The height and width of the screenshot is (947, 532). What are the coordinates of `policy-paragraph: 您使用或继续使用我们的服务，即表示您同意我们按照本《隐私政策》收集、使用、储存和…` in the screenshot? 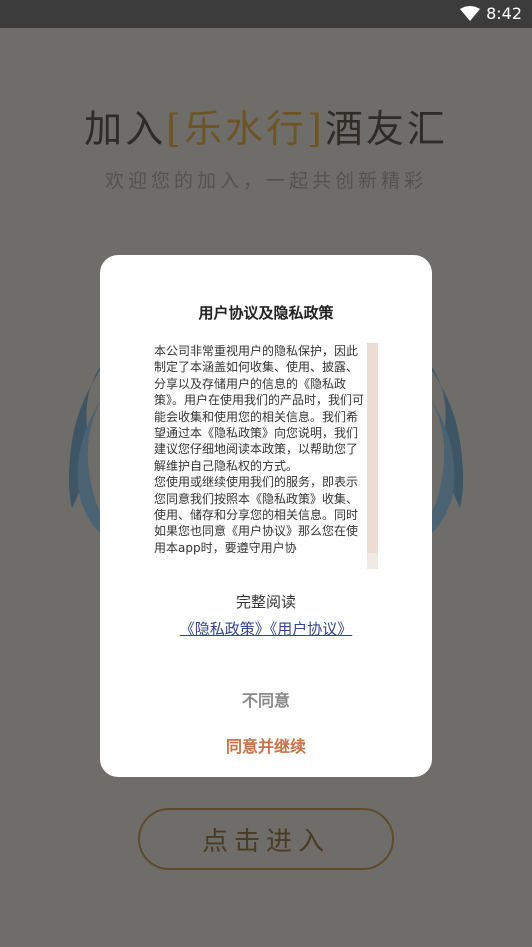 It's located at (256, 515).